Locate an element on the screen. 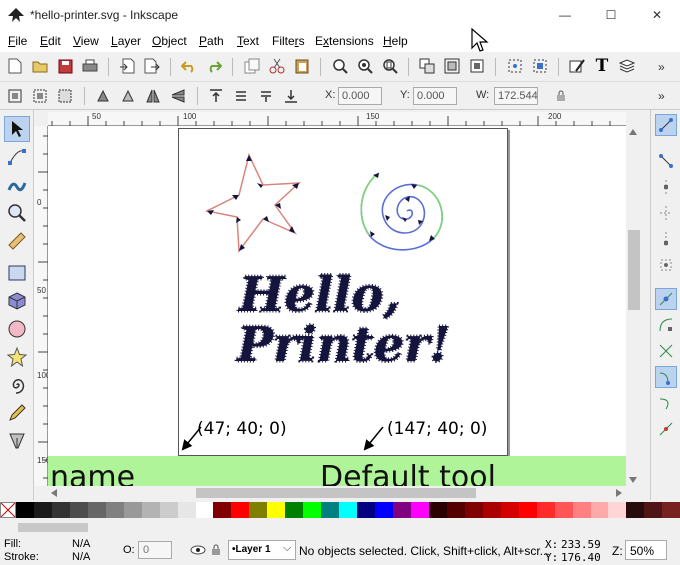 This screenshot has height=565, width=680. menu-text: Text is located at coordinates (248, 41).